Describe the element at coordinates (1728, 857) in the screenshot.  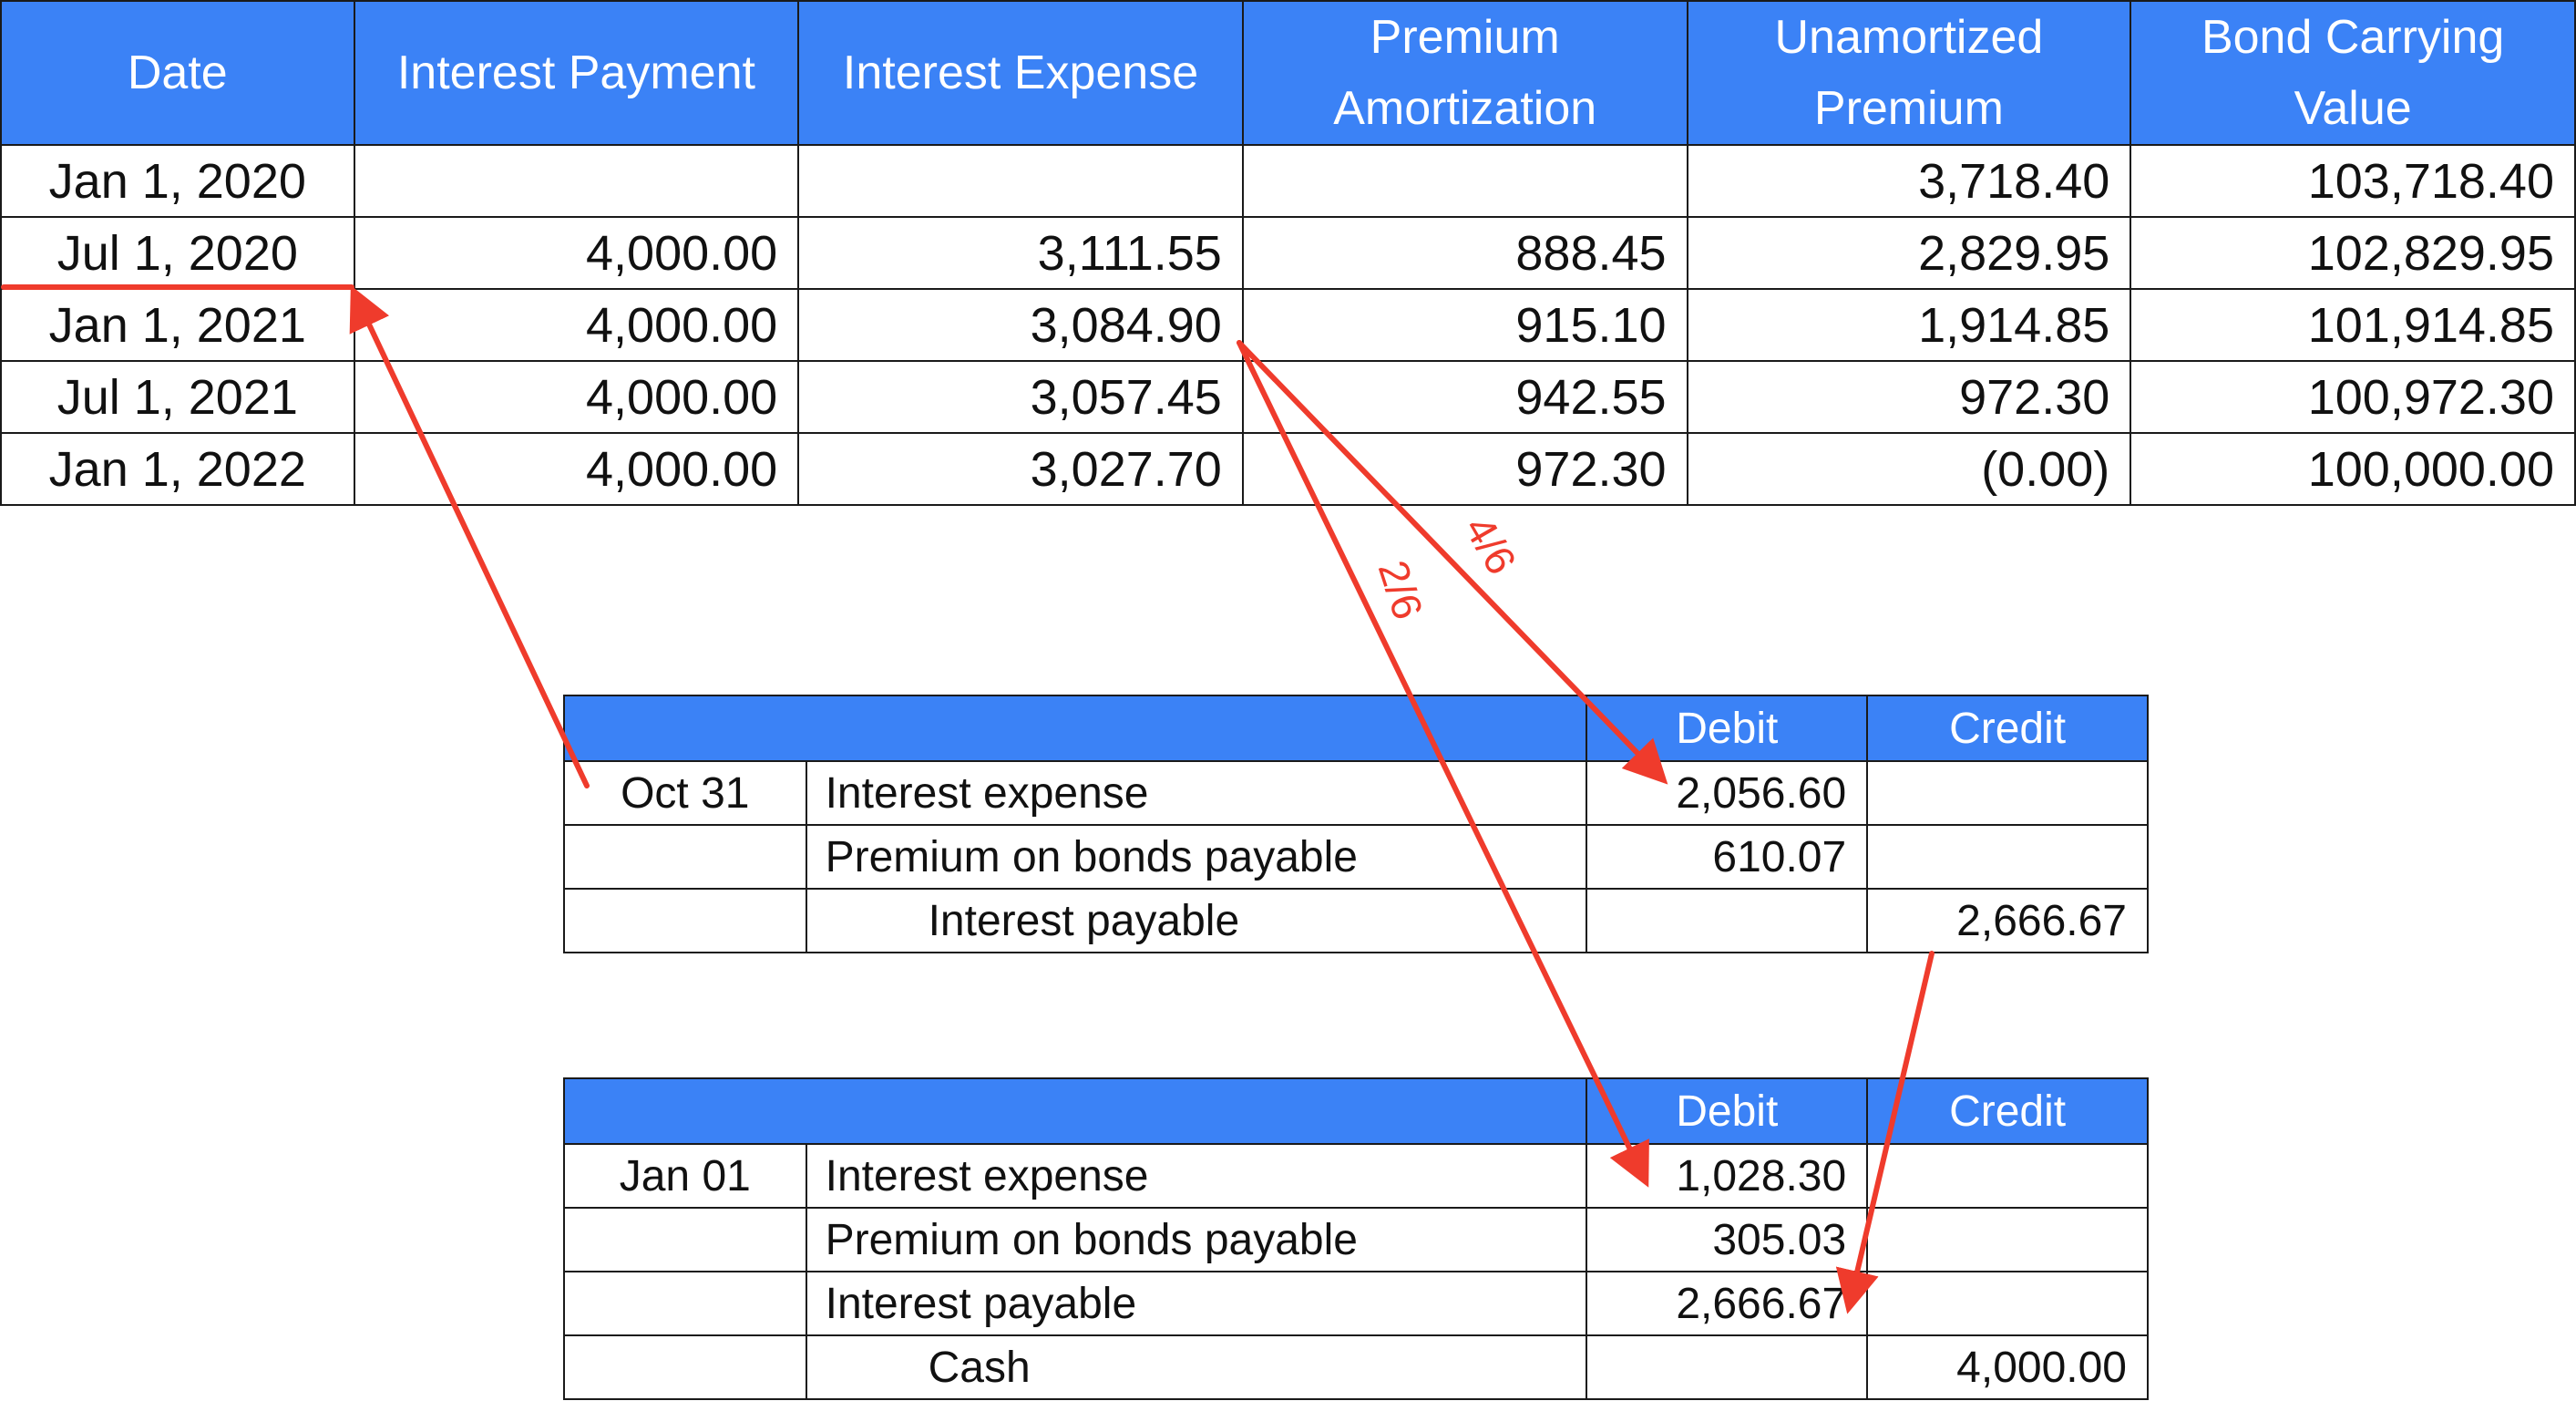
I see `entry-debit: 610.07` at that location.